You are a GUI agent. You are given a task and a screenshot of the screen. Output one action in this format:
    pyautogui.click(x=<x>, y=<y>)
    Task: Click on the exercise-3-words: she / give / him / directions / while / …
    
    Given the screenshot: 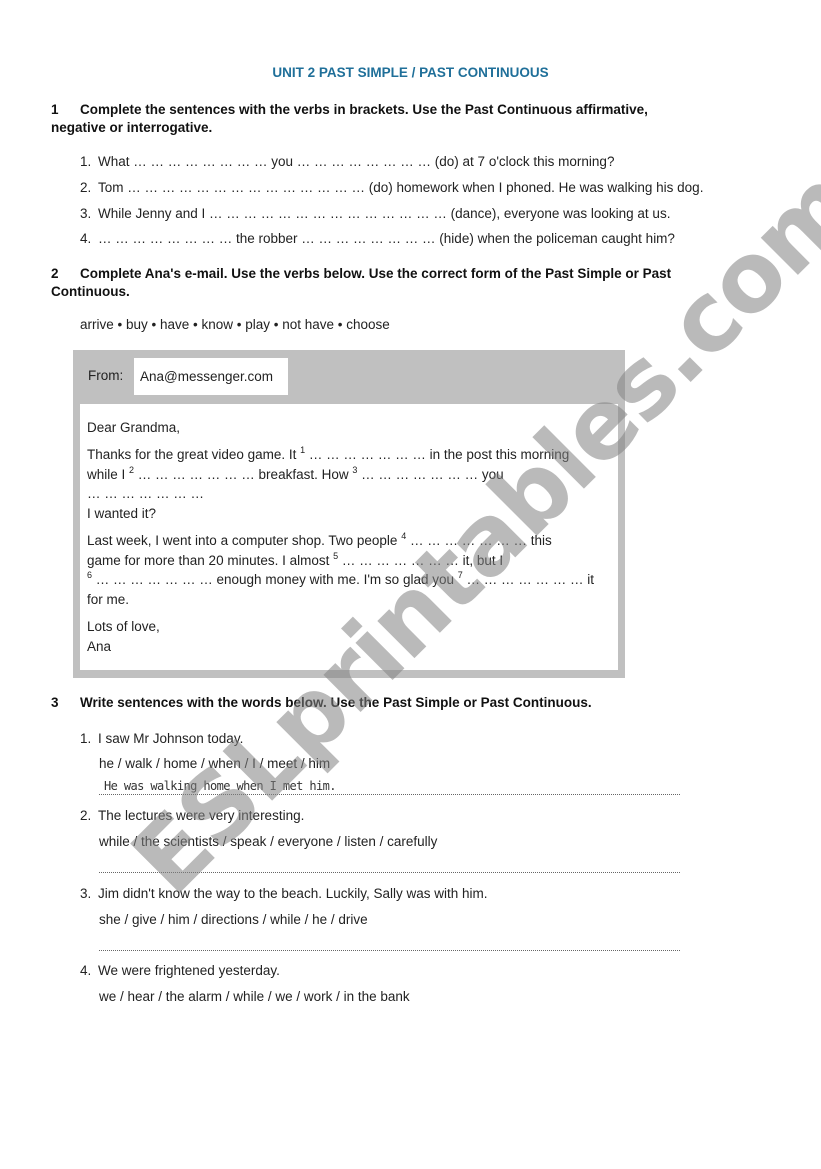 What is the action you would take?
    pyautogui.click(x=233, y=919)
    